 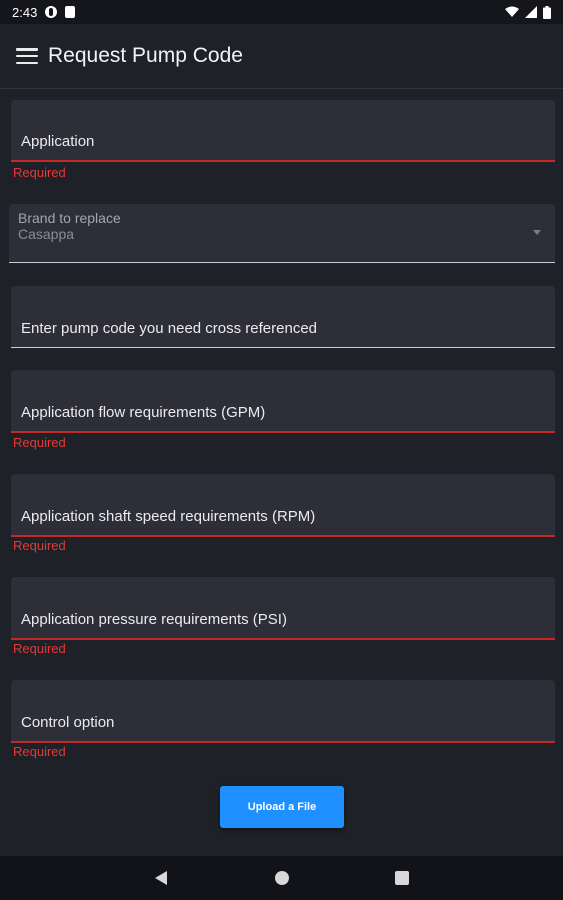 What do you see at coordinates (283, 711) in the screenshot?
I see `control-option-field: Control option` at bounding box center [283, 711].